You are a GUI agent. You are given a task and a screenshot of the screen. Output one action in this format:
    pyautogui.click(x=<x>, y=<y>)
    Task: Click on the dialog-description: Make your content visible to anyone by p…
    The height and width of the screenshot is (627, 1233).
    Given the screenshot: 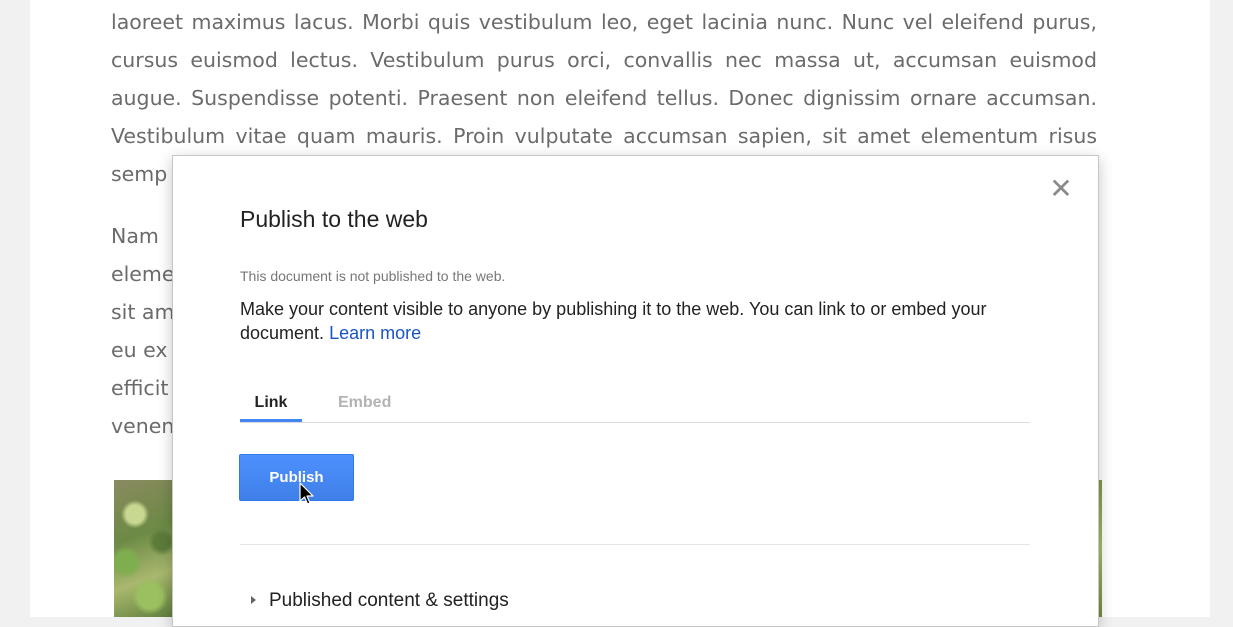 What is the action you would take?
    pyautogui.click(x=630, y=321)
    